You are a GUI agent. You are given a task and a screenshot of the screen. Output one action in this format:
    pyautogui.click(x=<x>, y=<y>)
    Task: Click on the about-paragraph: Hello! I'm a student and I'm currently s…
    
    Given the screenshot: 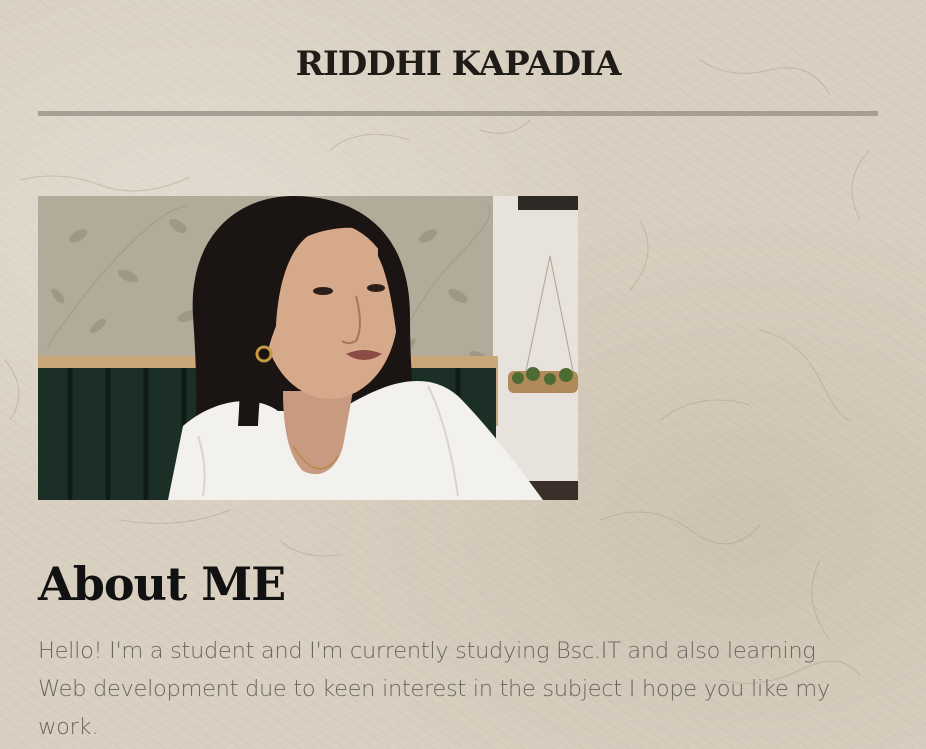 What is the action you would take?
    pyautogui.click(x=434, y=689)
    